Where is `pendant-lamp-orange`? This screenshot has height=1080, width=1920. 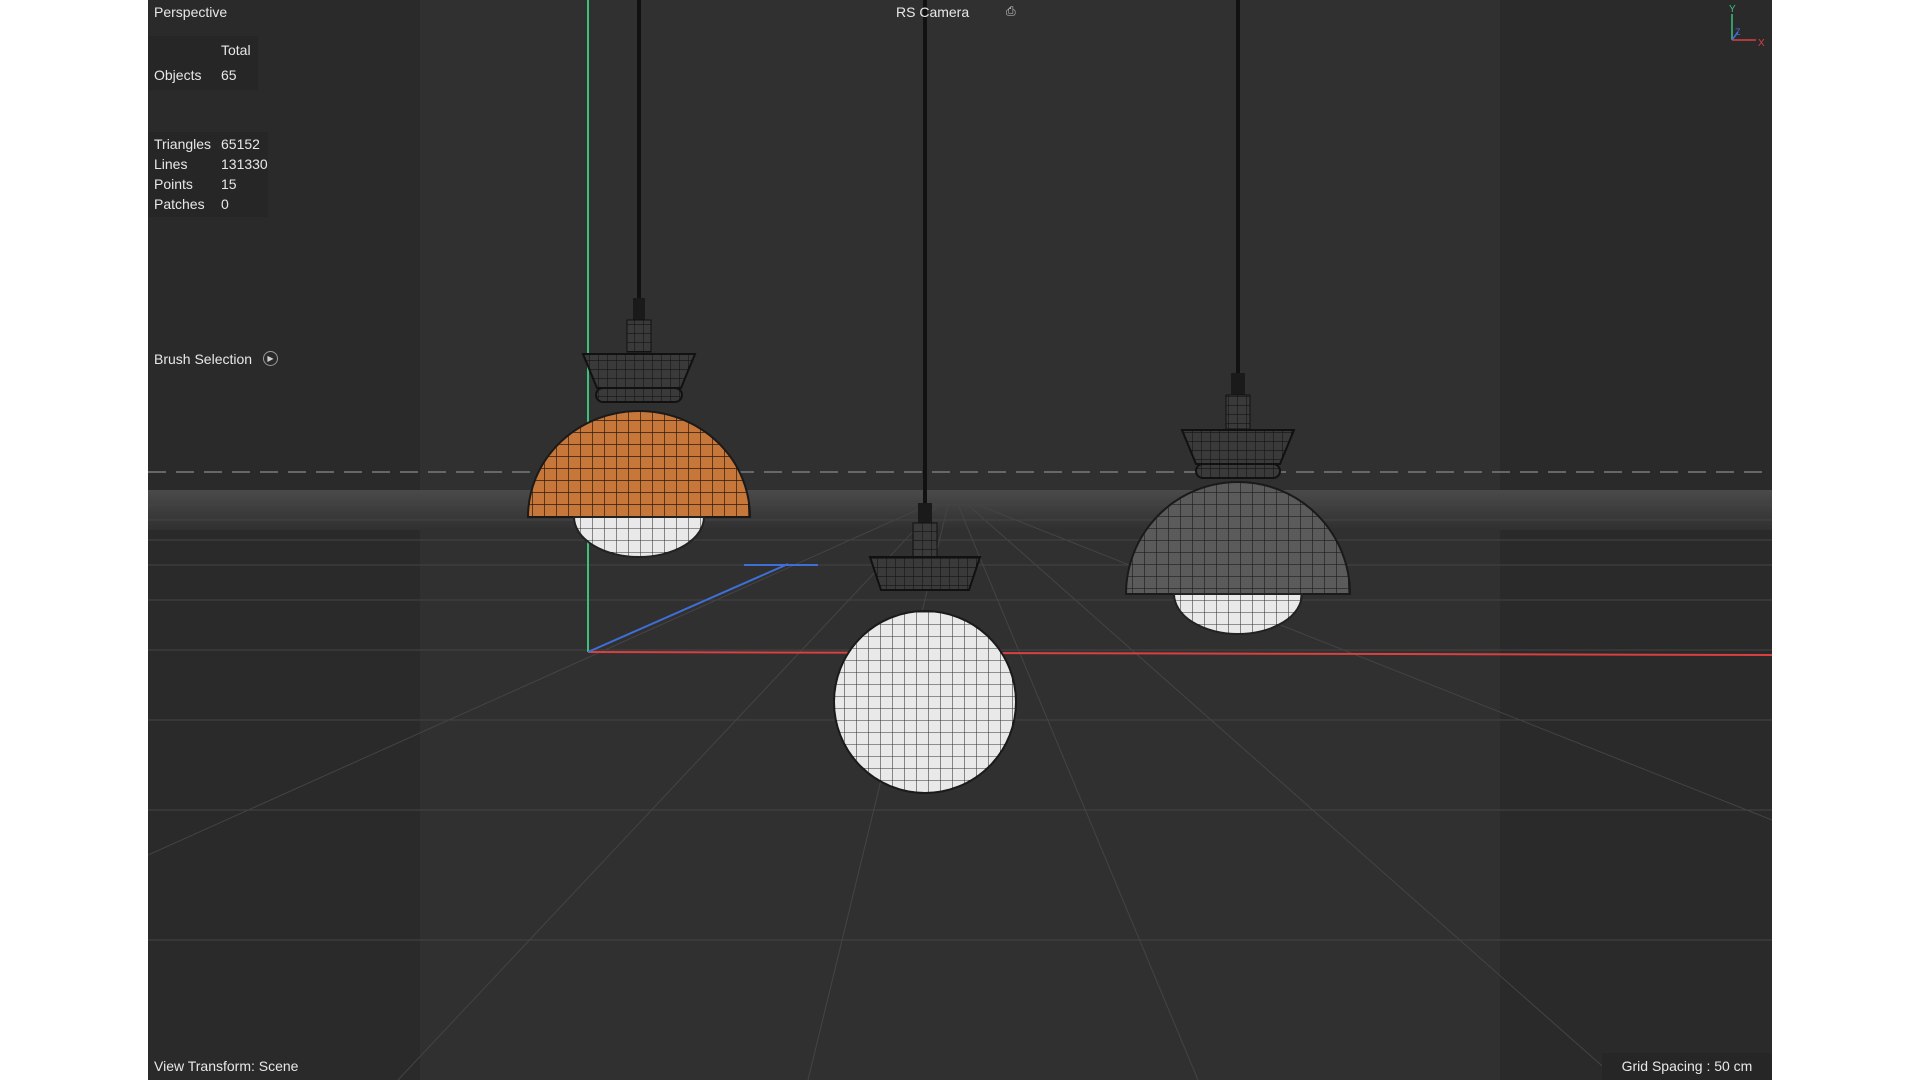
pendant-lamp-orange is located at coordinates (639, 279).